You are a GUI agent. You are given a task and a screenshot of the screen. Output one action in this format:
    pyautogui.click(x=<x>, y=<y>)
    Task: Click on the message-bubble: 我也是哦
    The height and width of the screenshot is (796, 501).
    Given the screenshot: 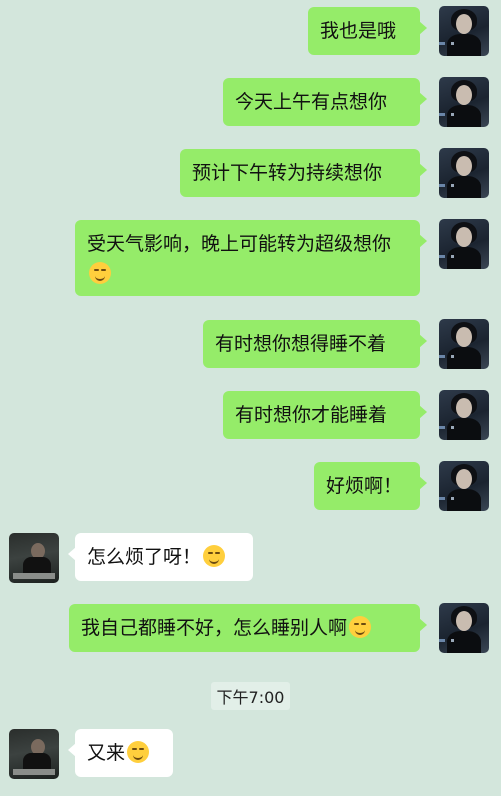 What is the action you would take?
    pyautogui.click(x=367, y=31)
    